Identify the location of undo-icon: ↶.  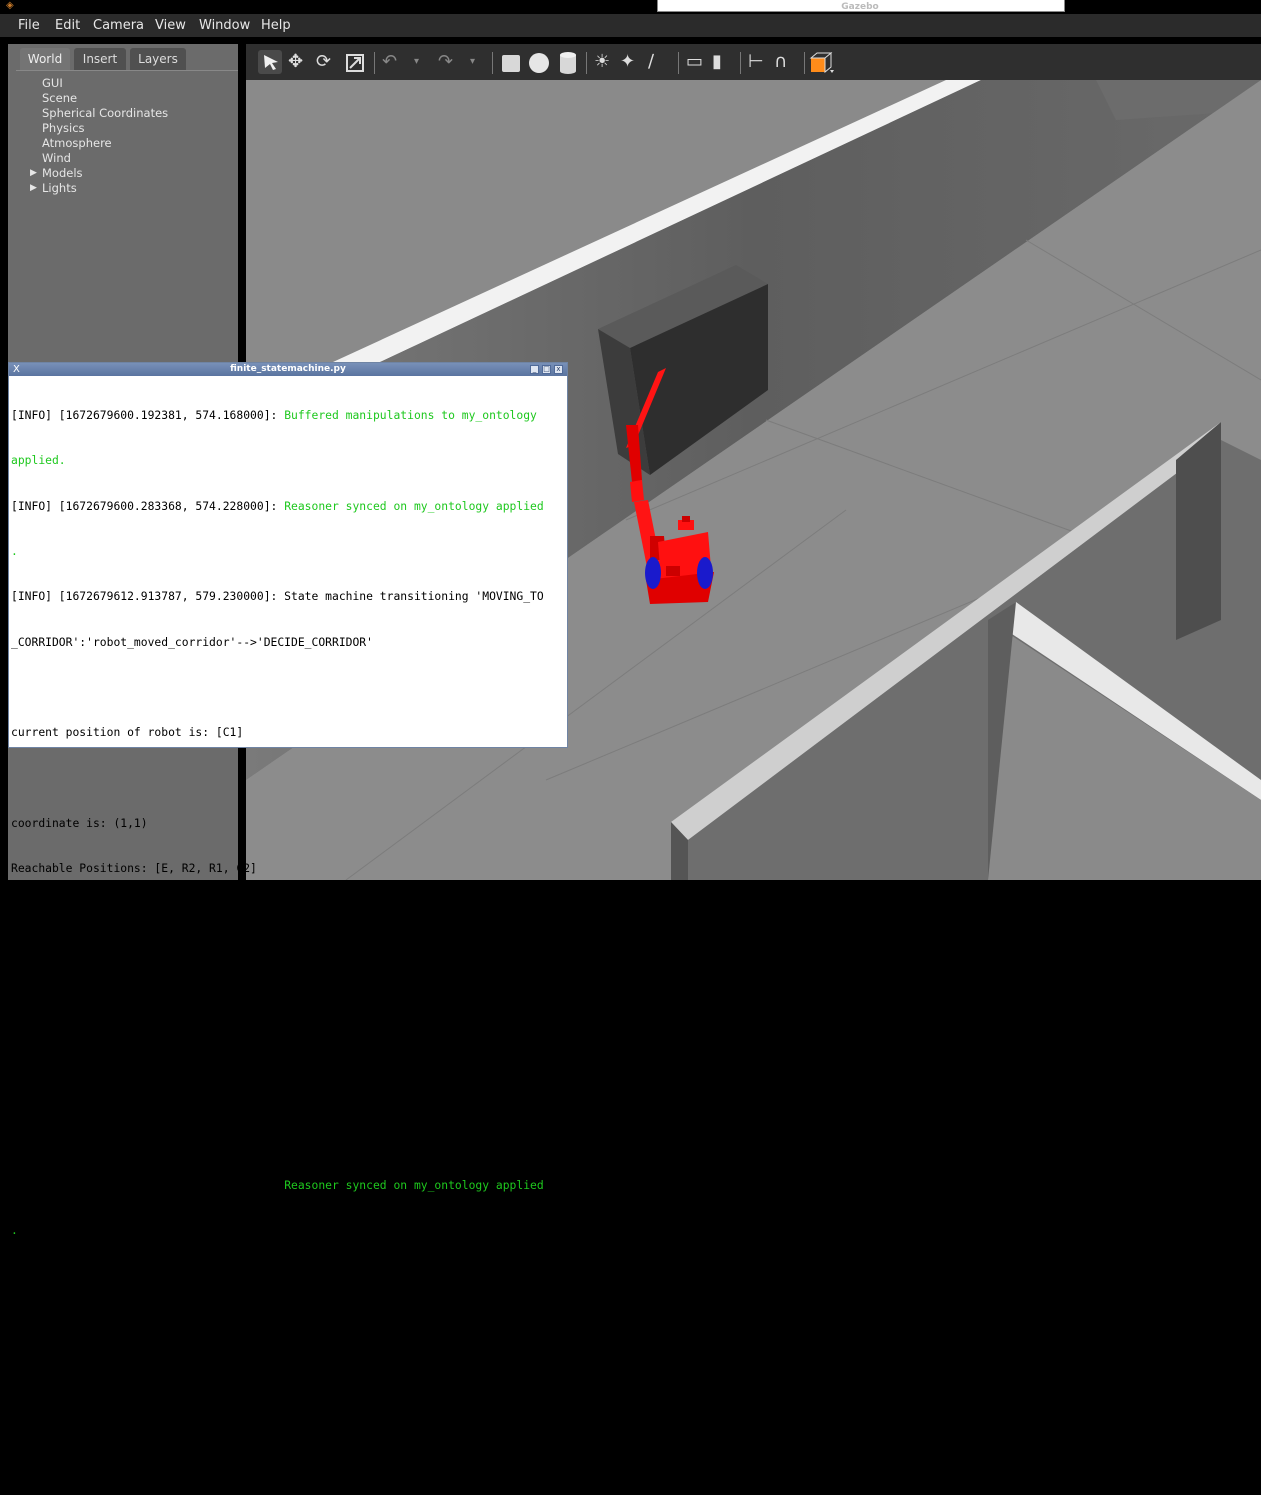
(389, 62).